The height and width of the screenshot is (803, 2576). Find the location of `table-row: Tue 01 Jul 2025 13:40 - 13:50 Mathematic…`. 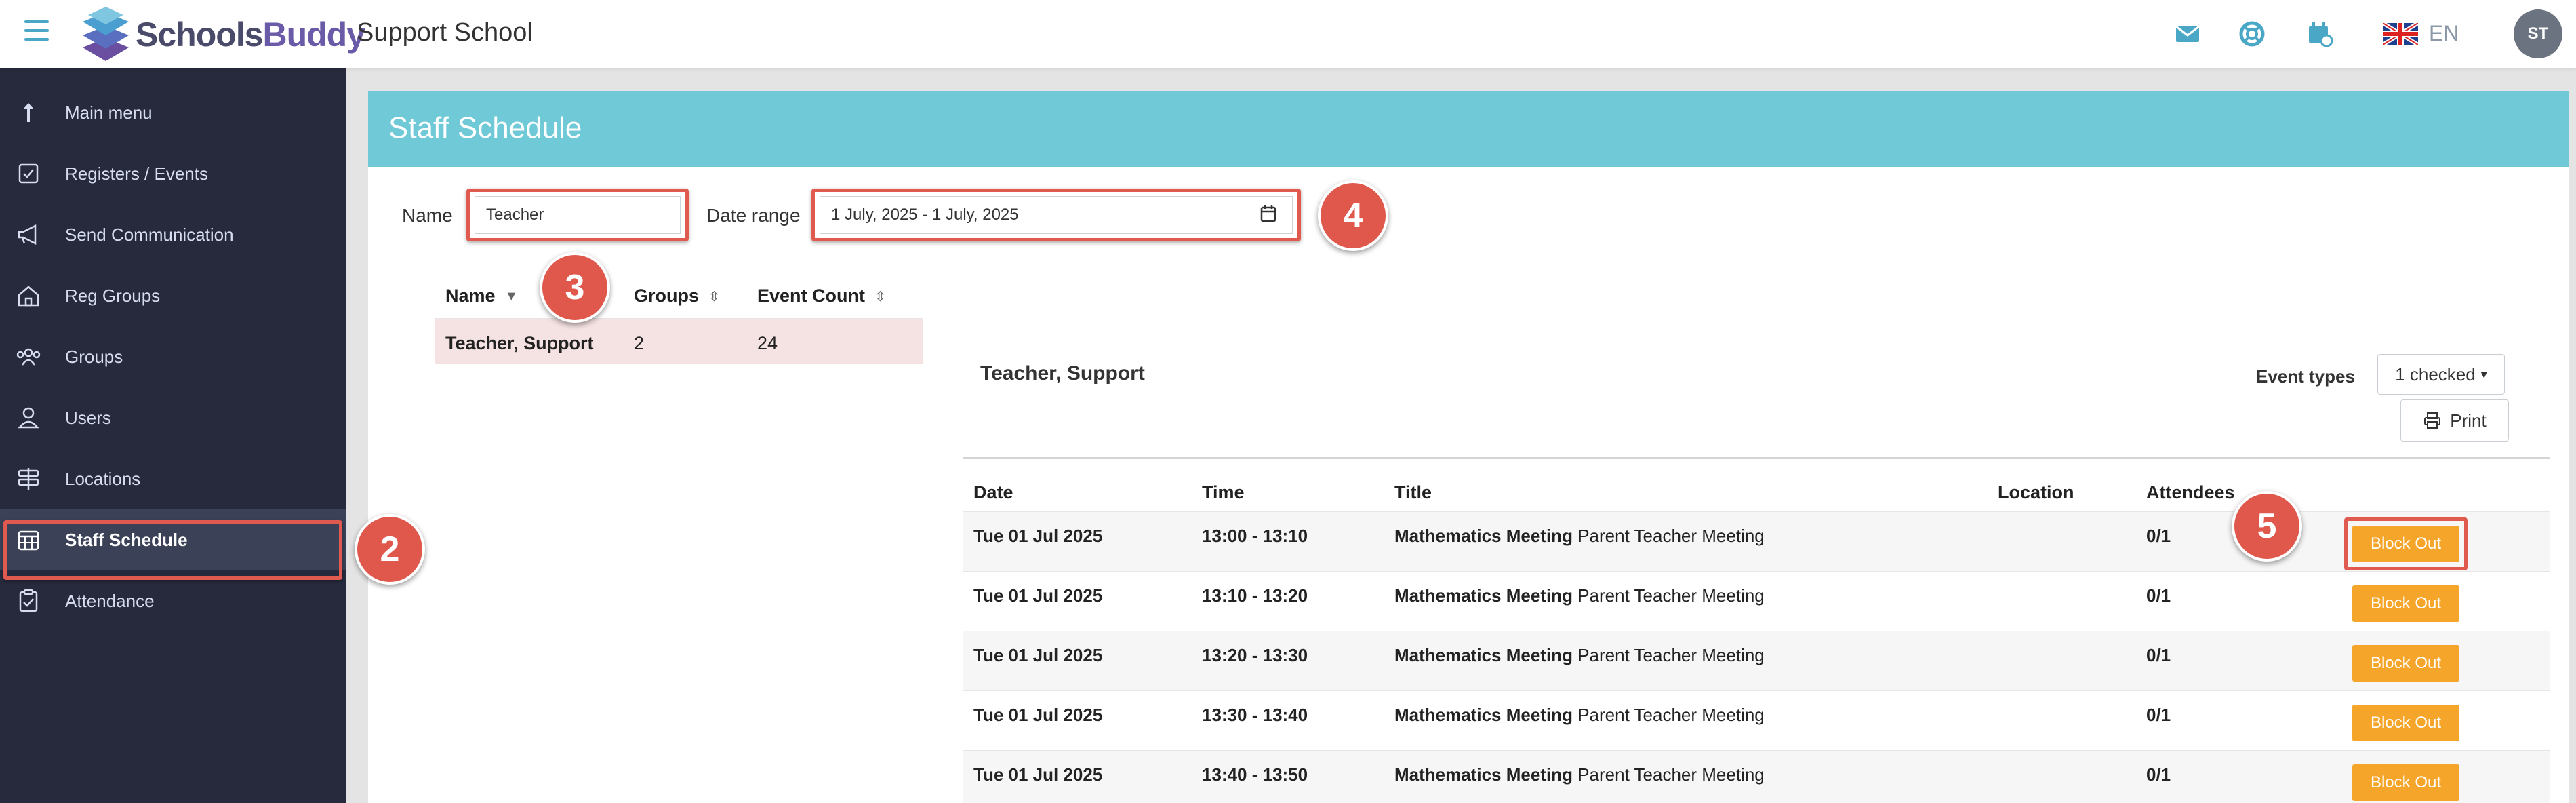

table-row: Tue 01 Jul 2025 13:40 - 13:50 Mathematic… is located at coordinates (1756, 777).